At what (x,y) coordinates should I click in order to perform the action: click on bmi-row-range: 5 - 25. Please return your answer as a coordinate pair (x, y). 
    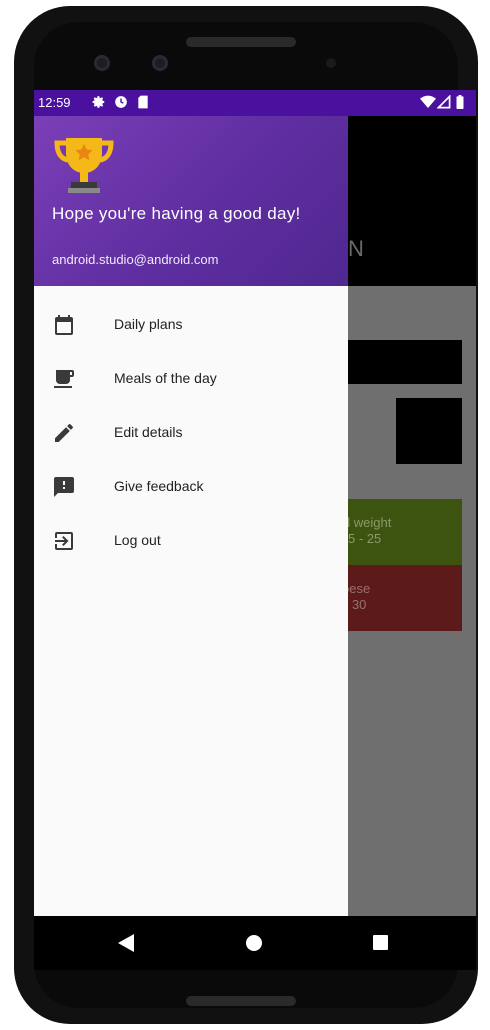
    Looking at the image, I should click on (365, 538).